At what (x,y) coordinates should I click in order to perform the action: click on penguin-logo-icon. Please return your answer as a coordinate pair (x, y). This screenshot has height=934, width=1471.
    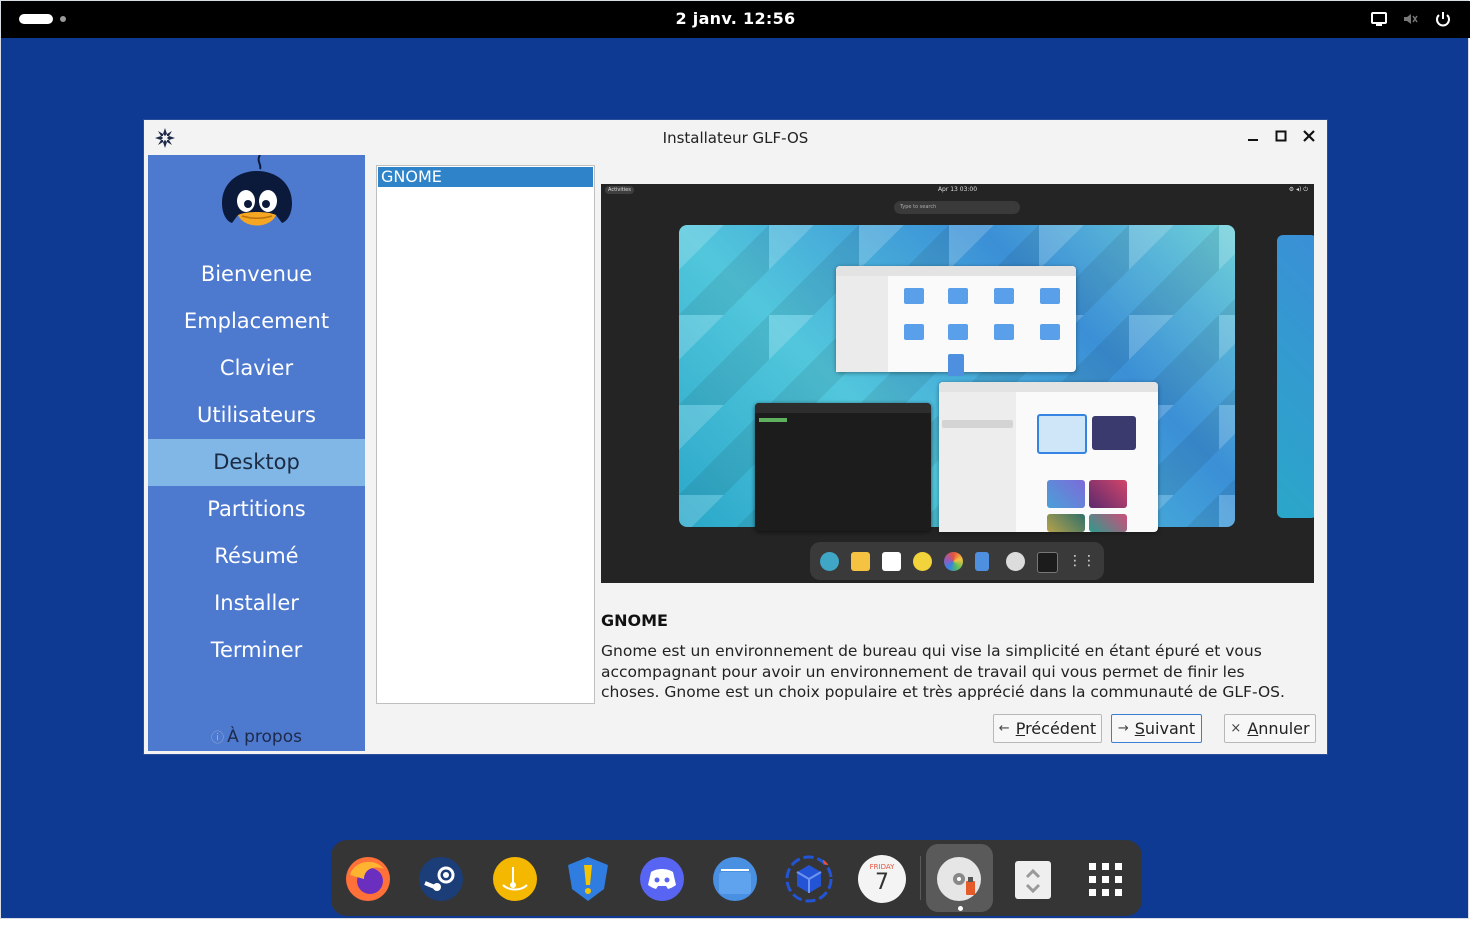
    Looking at the image, I should click on (257, 190).